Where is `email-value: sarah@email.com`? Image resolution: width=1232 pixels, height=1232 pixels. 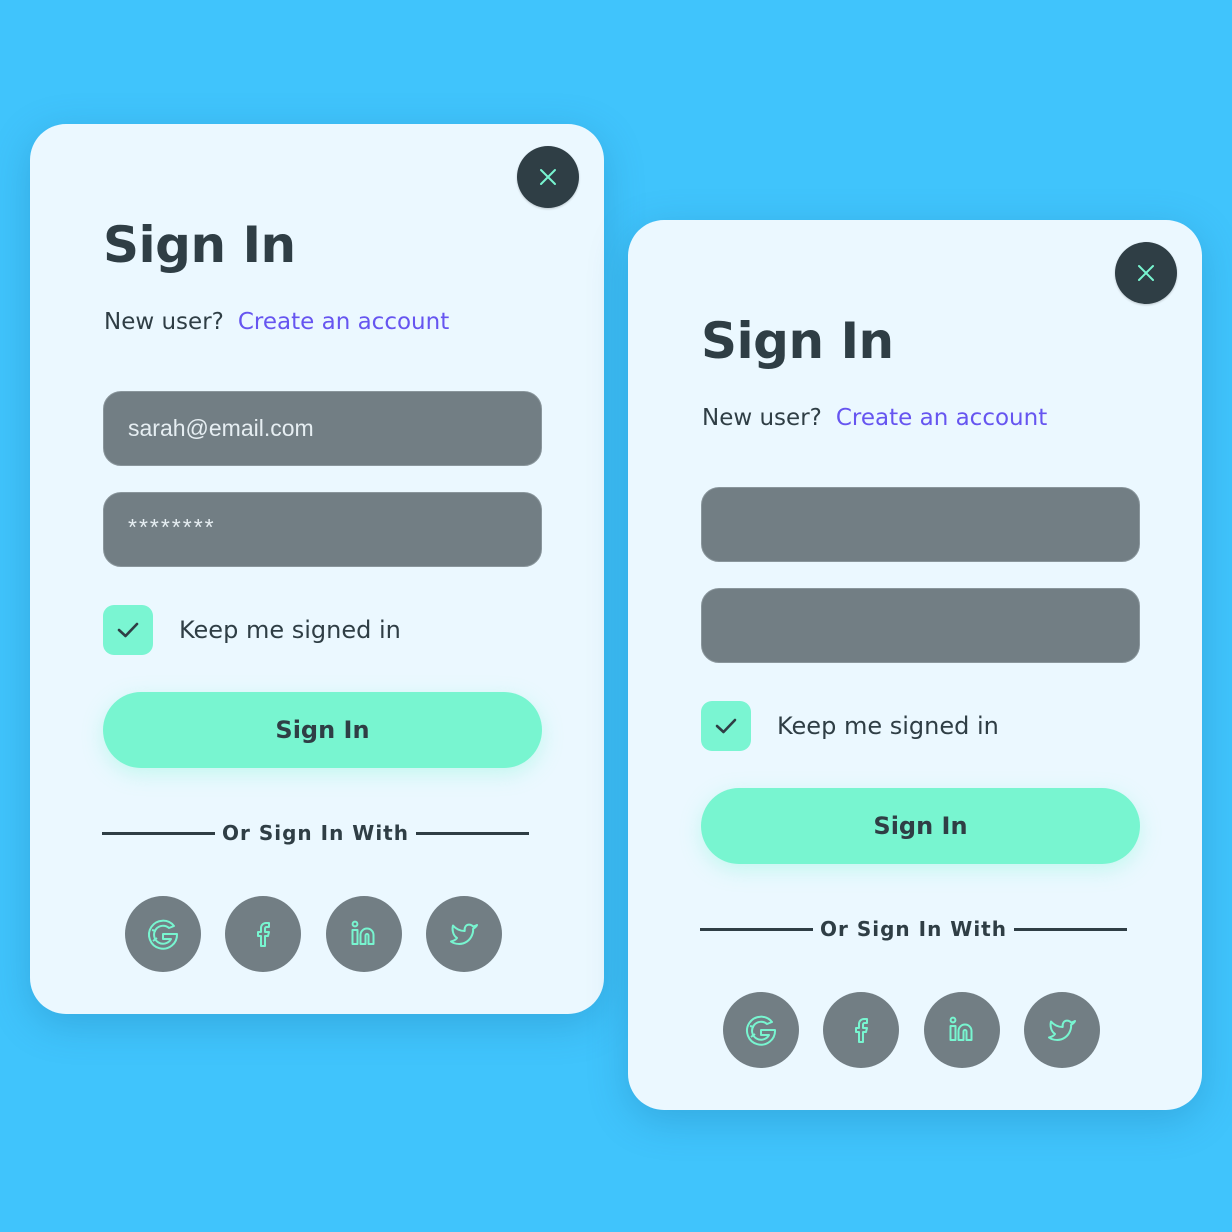
email-value: sarah@email.com is located at coordinates (221, 428).